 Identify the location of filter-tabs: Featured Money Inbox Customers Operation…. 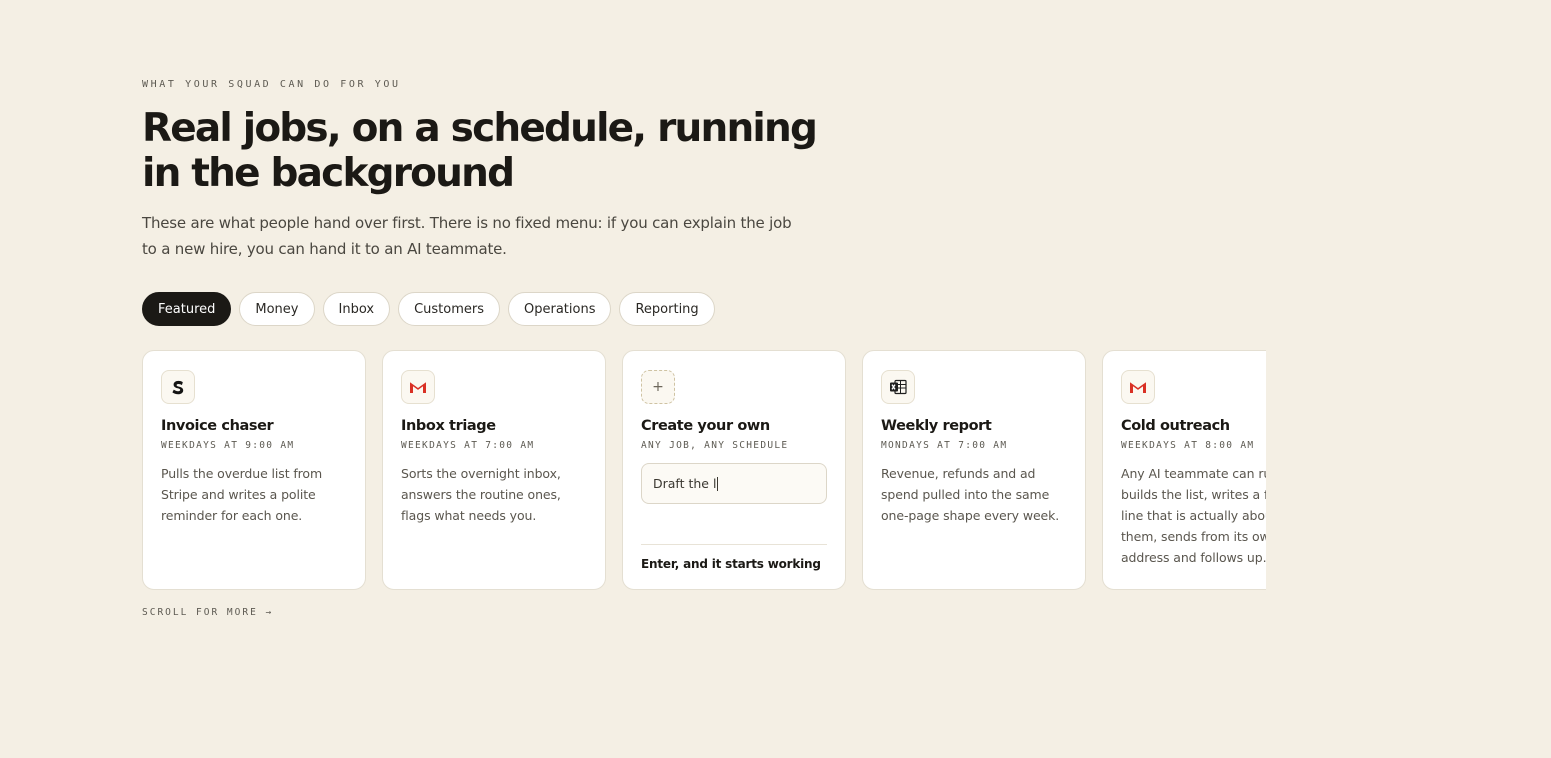
(428, 309).